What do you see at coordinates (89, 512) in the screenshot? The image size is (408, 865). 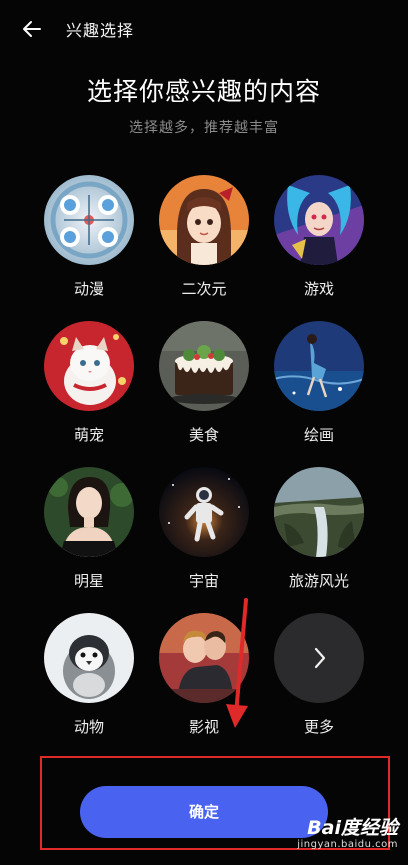 I see `celebrity-thumbnail` at bounding box center [89, 512].